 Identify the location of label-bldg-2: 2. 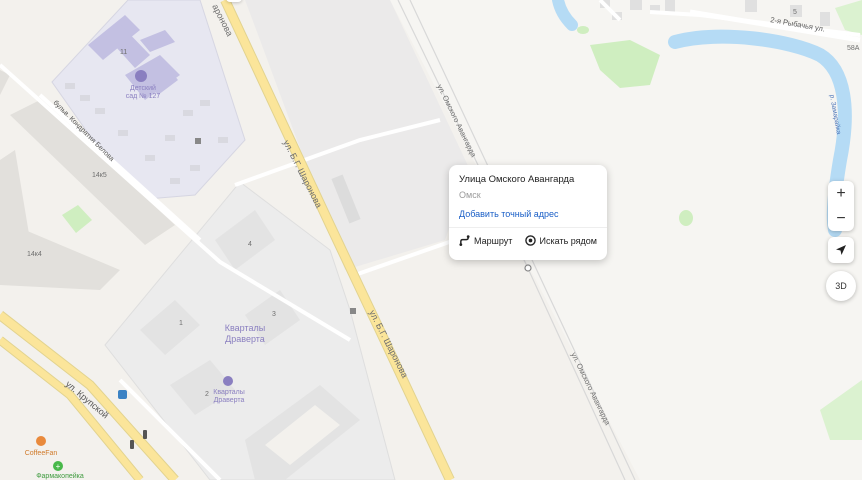
(207, 394).